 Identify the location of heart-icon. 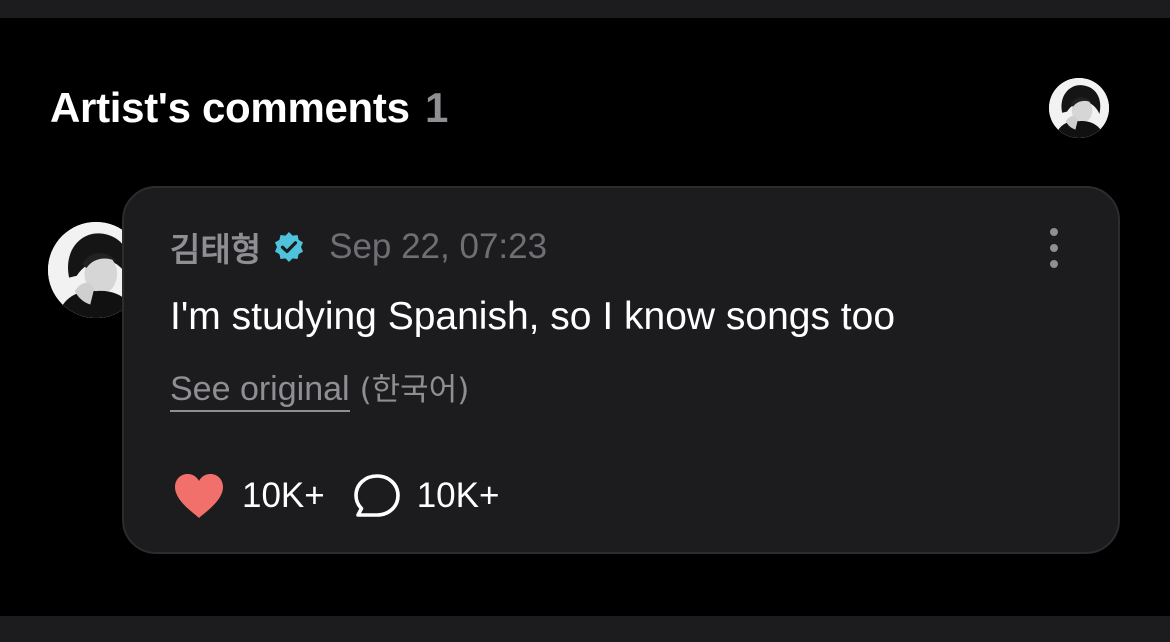
(199, 496).